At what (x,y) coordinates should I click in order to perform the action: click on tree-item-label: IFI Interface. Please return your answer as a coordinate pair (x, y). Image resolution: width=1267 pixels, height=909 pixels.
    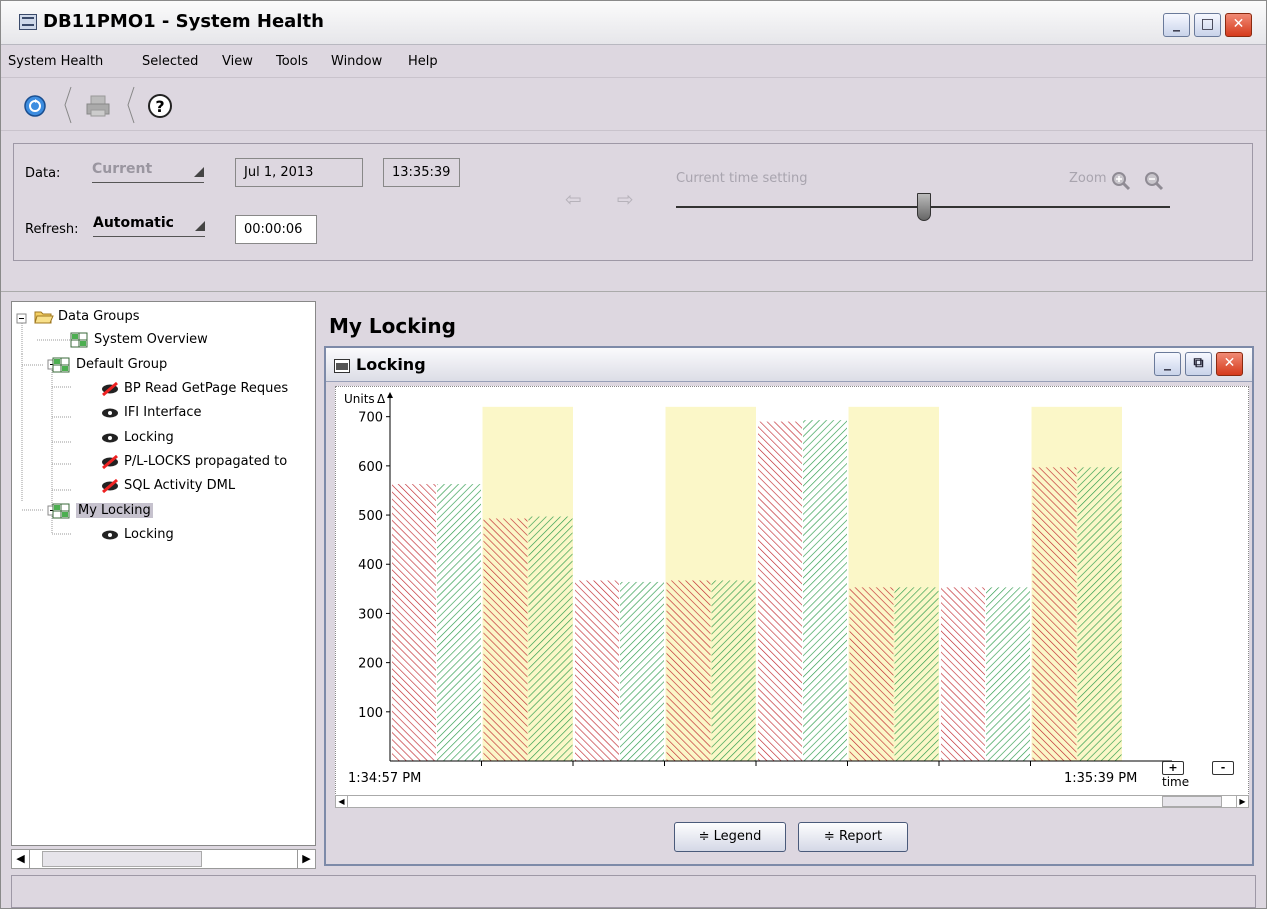
    Looking at the image, I should click on (163, 412).